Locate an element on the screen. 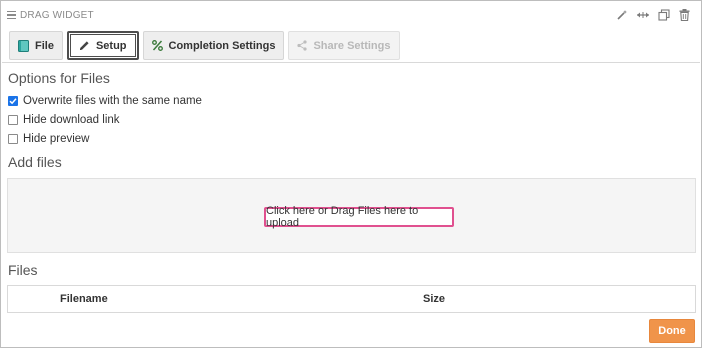 The height and width of the screenshot is (348, 702). add-files-heading: Add files is located at coordinates (35, 162).